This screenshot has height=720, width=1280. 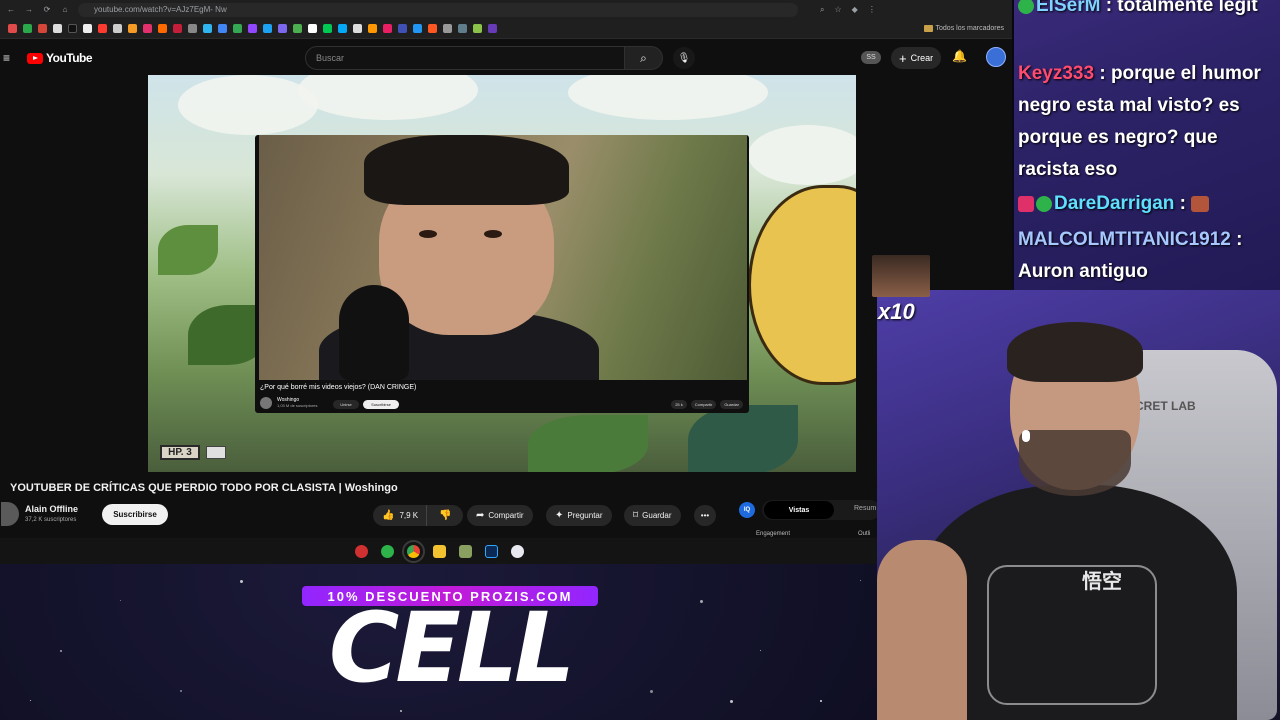 What do you see at coordinates (42, 28) in the screenshot?
I see `gmail-icon` at bounding box center [42, 28].